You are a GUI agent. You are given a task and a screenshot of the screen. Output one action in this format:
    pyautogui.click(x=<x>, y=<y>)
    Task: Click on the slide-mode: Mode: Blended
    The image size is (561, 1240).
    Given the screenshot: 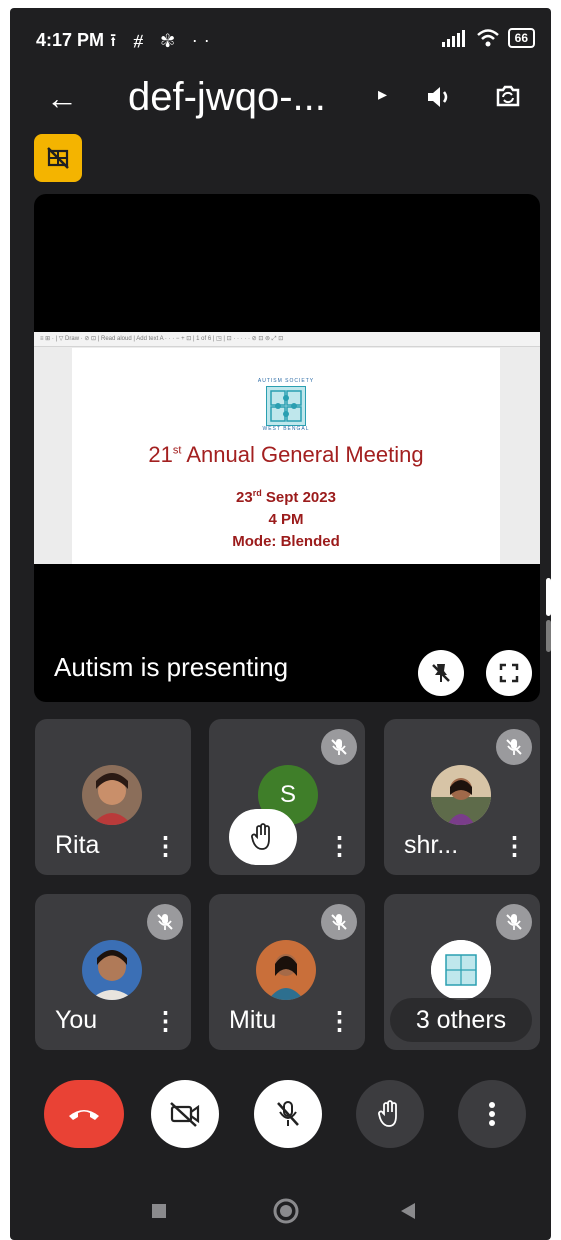 What is the action you would take?
    pyautogui.click(x=286, y=541)
    